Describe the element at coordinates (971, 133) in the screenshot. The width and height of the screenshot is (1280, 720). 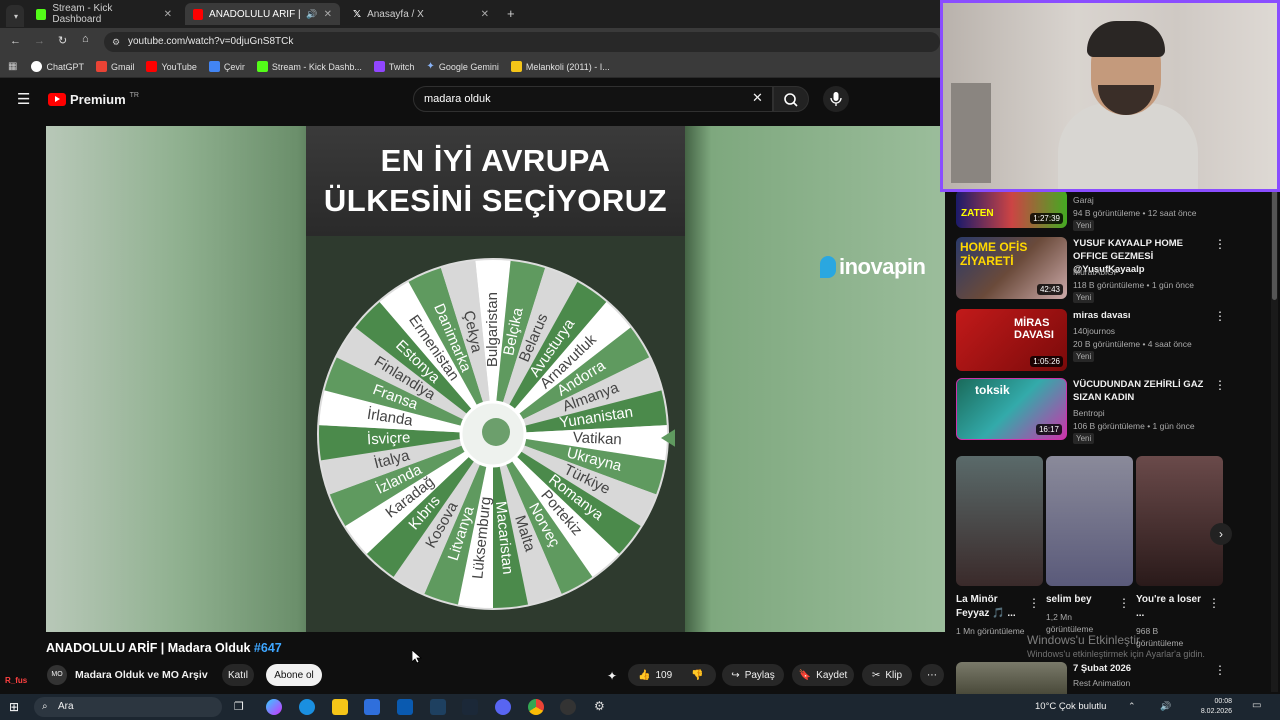
I see `webcam-shelf` at that location.